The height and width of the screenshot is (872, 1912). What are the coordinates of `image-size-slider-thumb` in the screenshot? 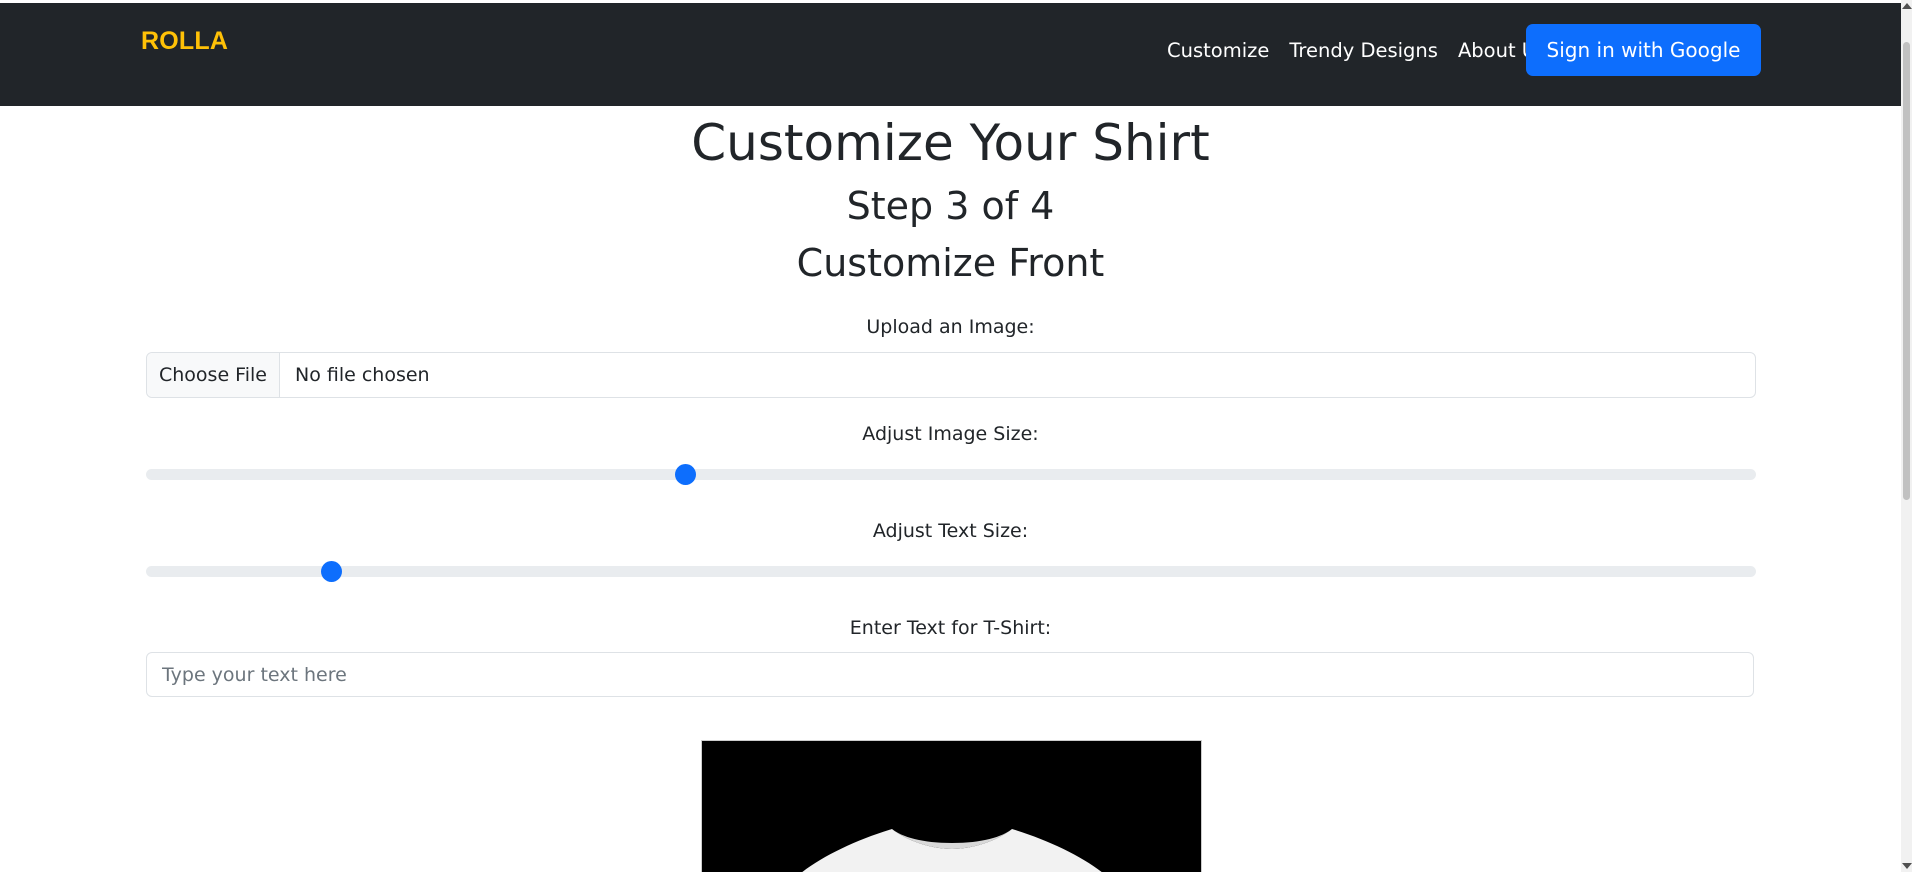 It's located at (686, 474).